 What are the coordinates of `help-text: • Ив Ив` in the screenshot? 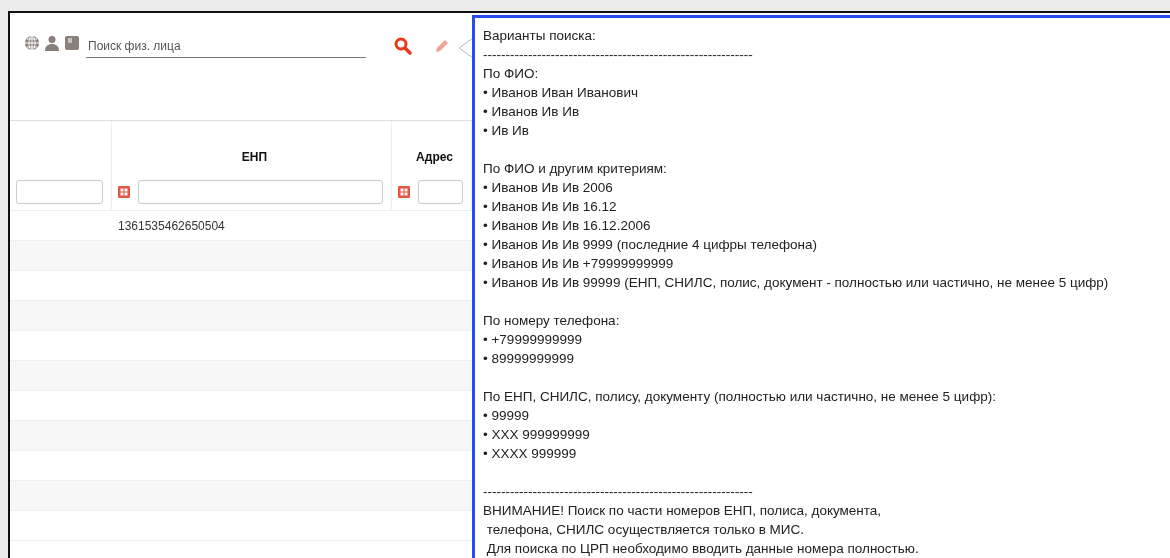 It's located at (506, 131).